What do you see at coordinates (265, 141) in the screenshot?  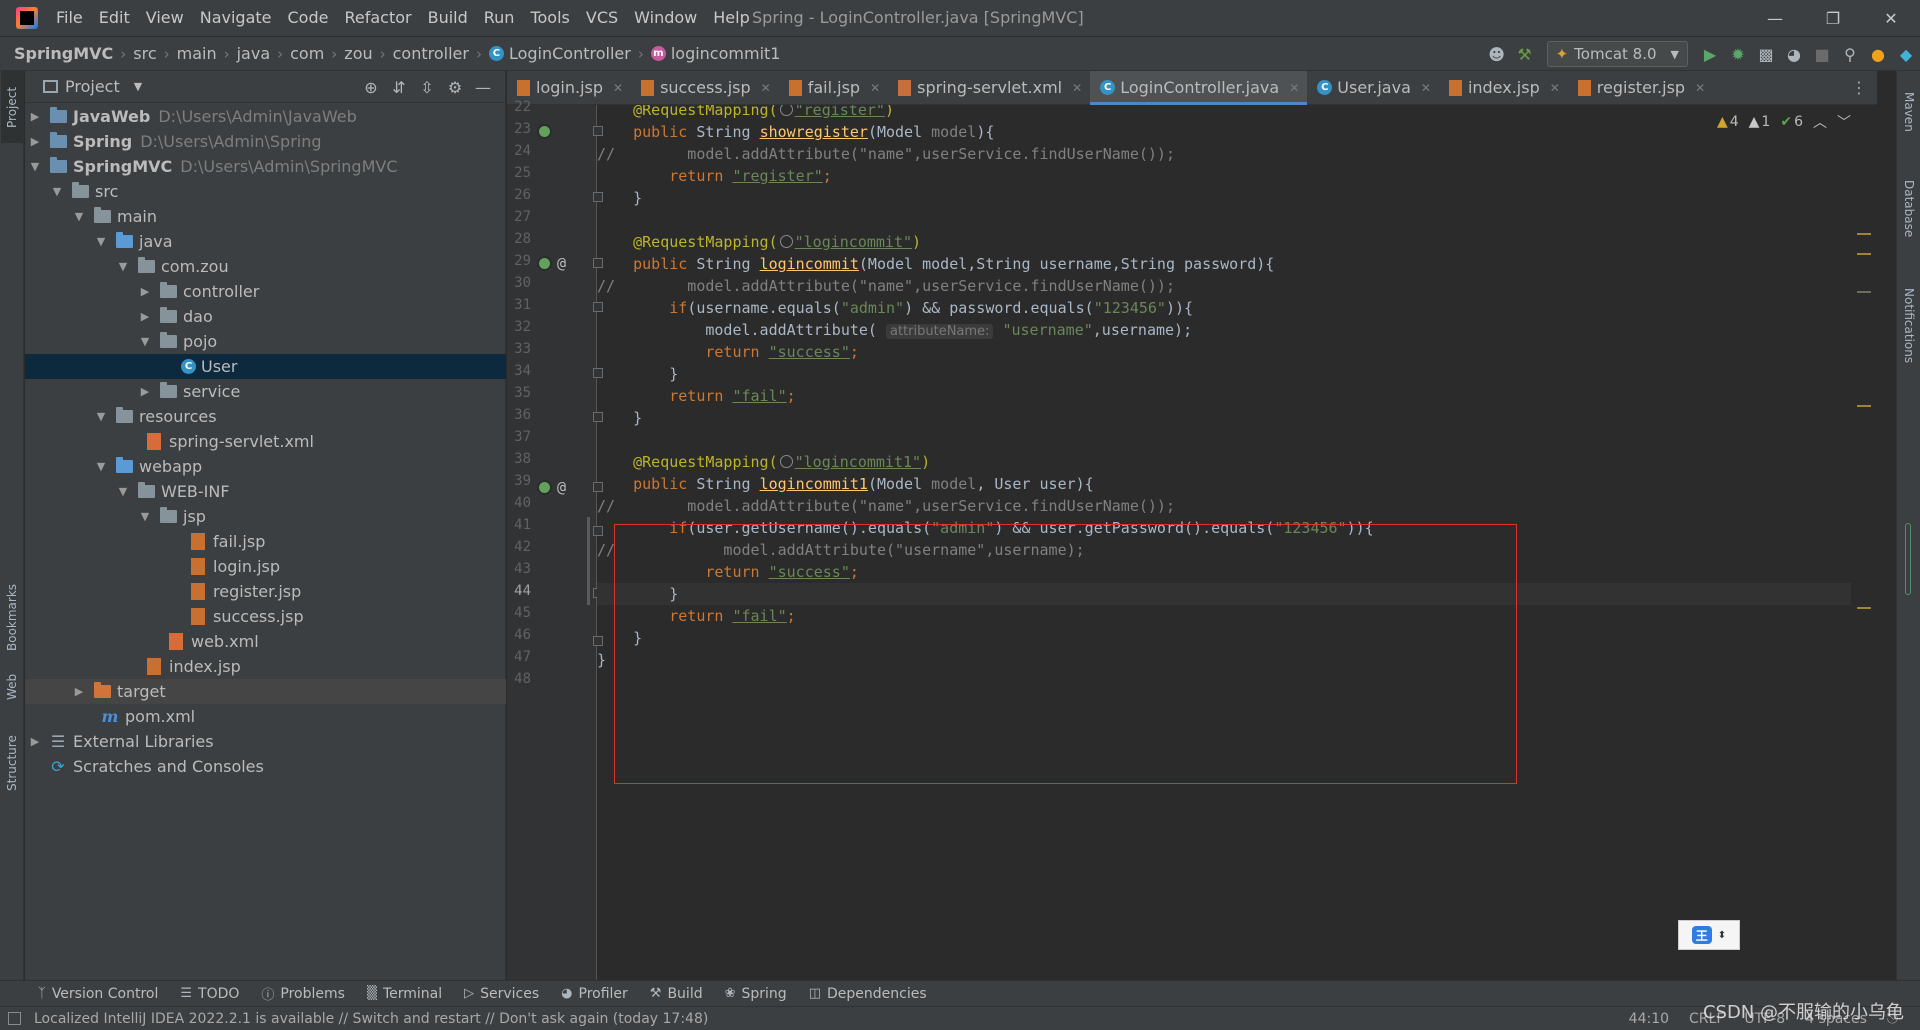 I see `tree-item: ▶ Spring D:\Users\Admin\Spring` at bounding box center [265, 141].